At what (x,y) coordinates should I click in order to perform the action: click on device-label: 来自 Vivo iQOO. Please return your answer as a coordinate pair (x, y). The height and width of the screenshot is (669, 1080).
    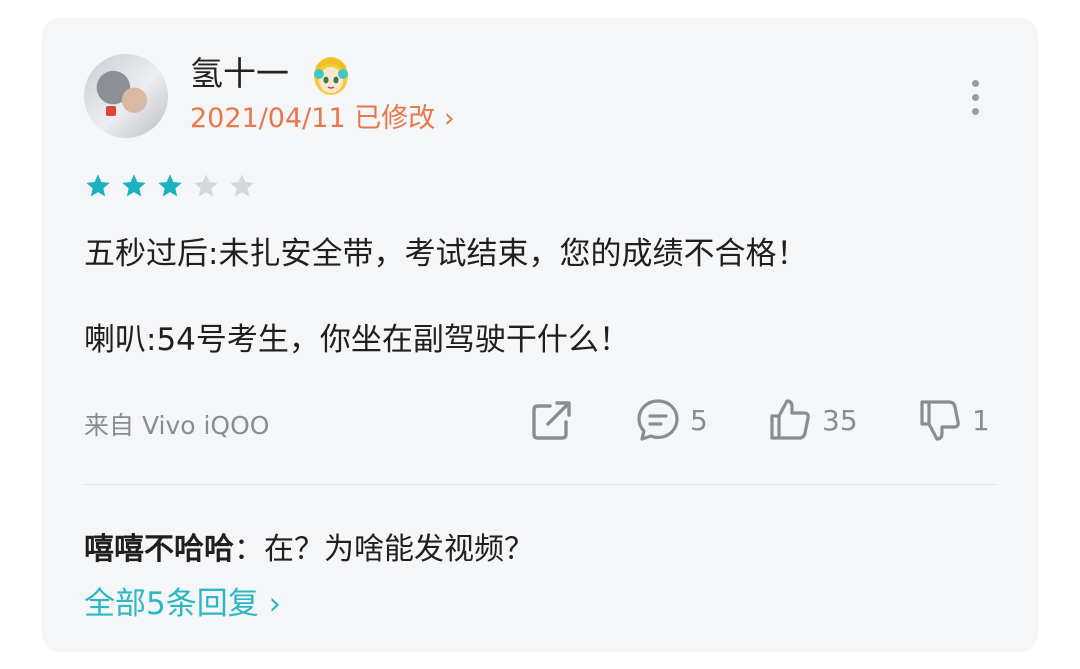
    Looking at the image, I should click on (177, 425).